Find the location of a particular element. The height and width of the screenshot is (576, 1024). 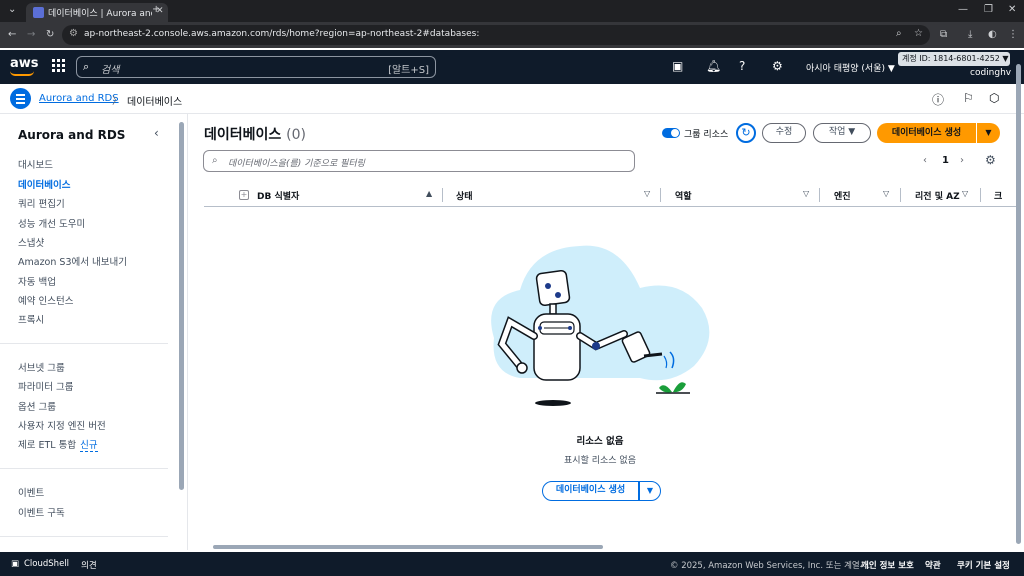

zero-etl-label: 제로 ETL 통합 is located at coordinates (47, 445).